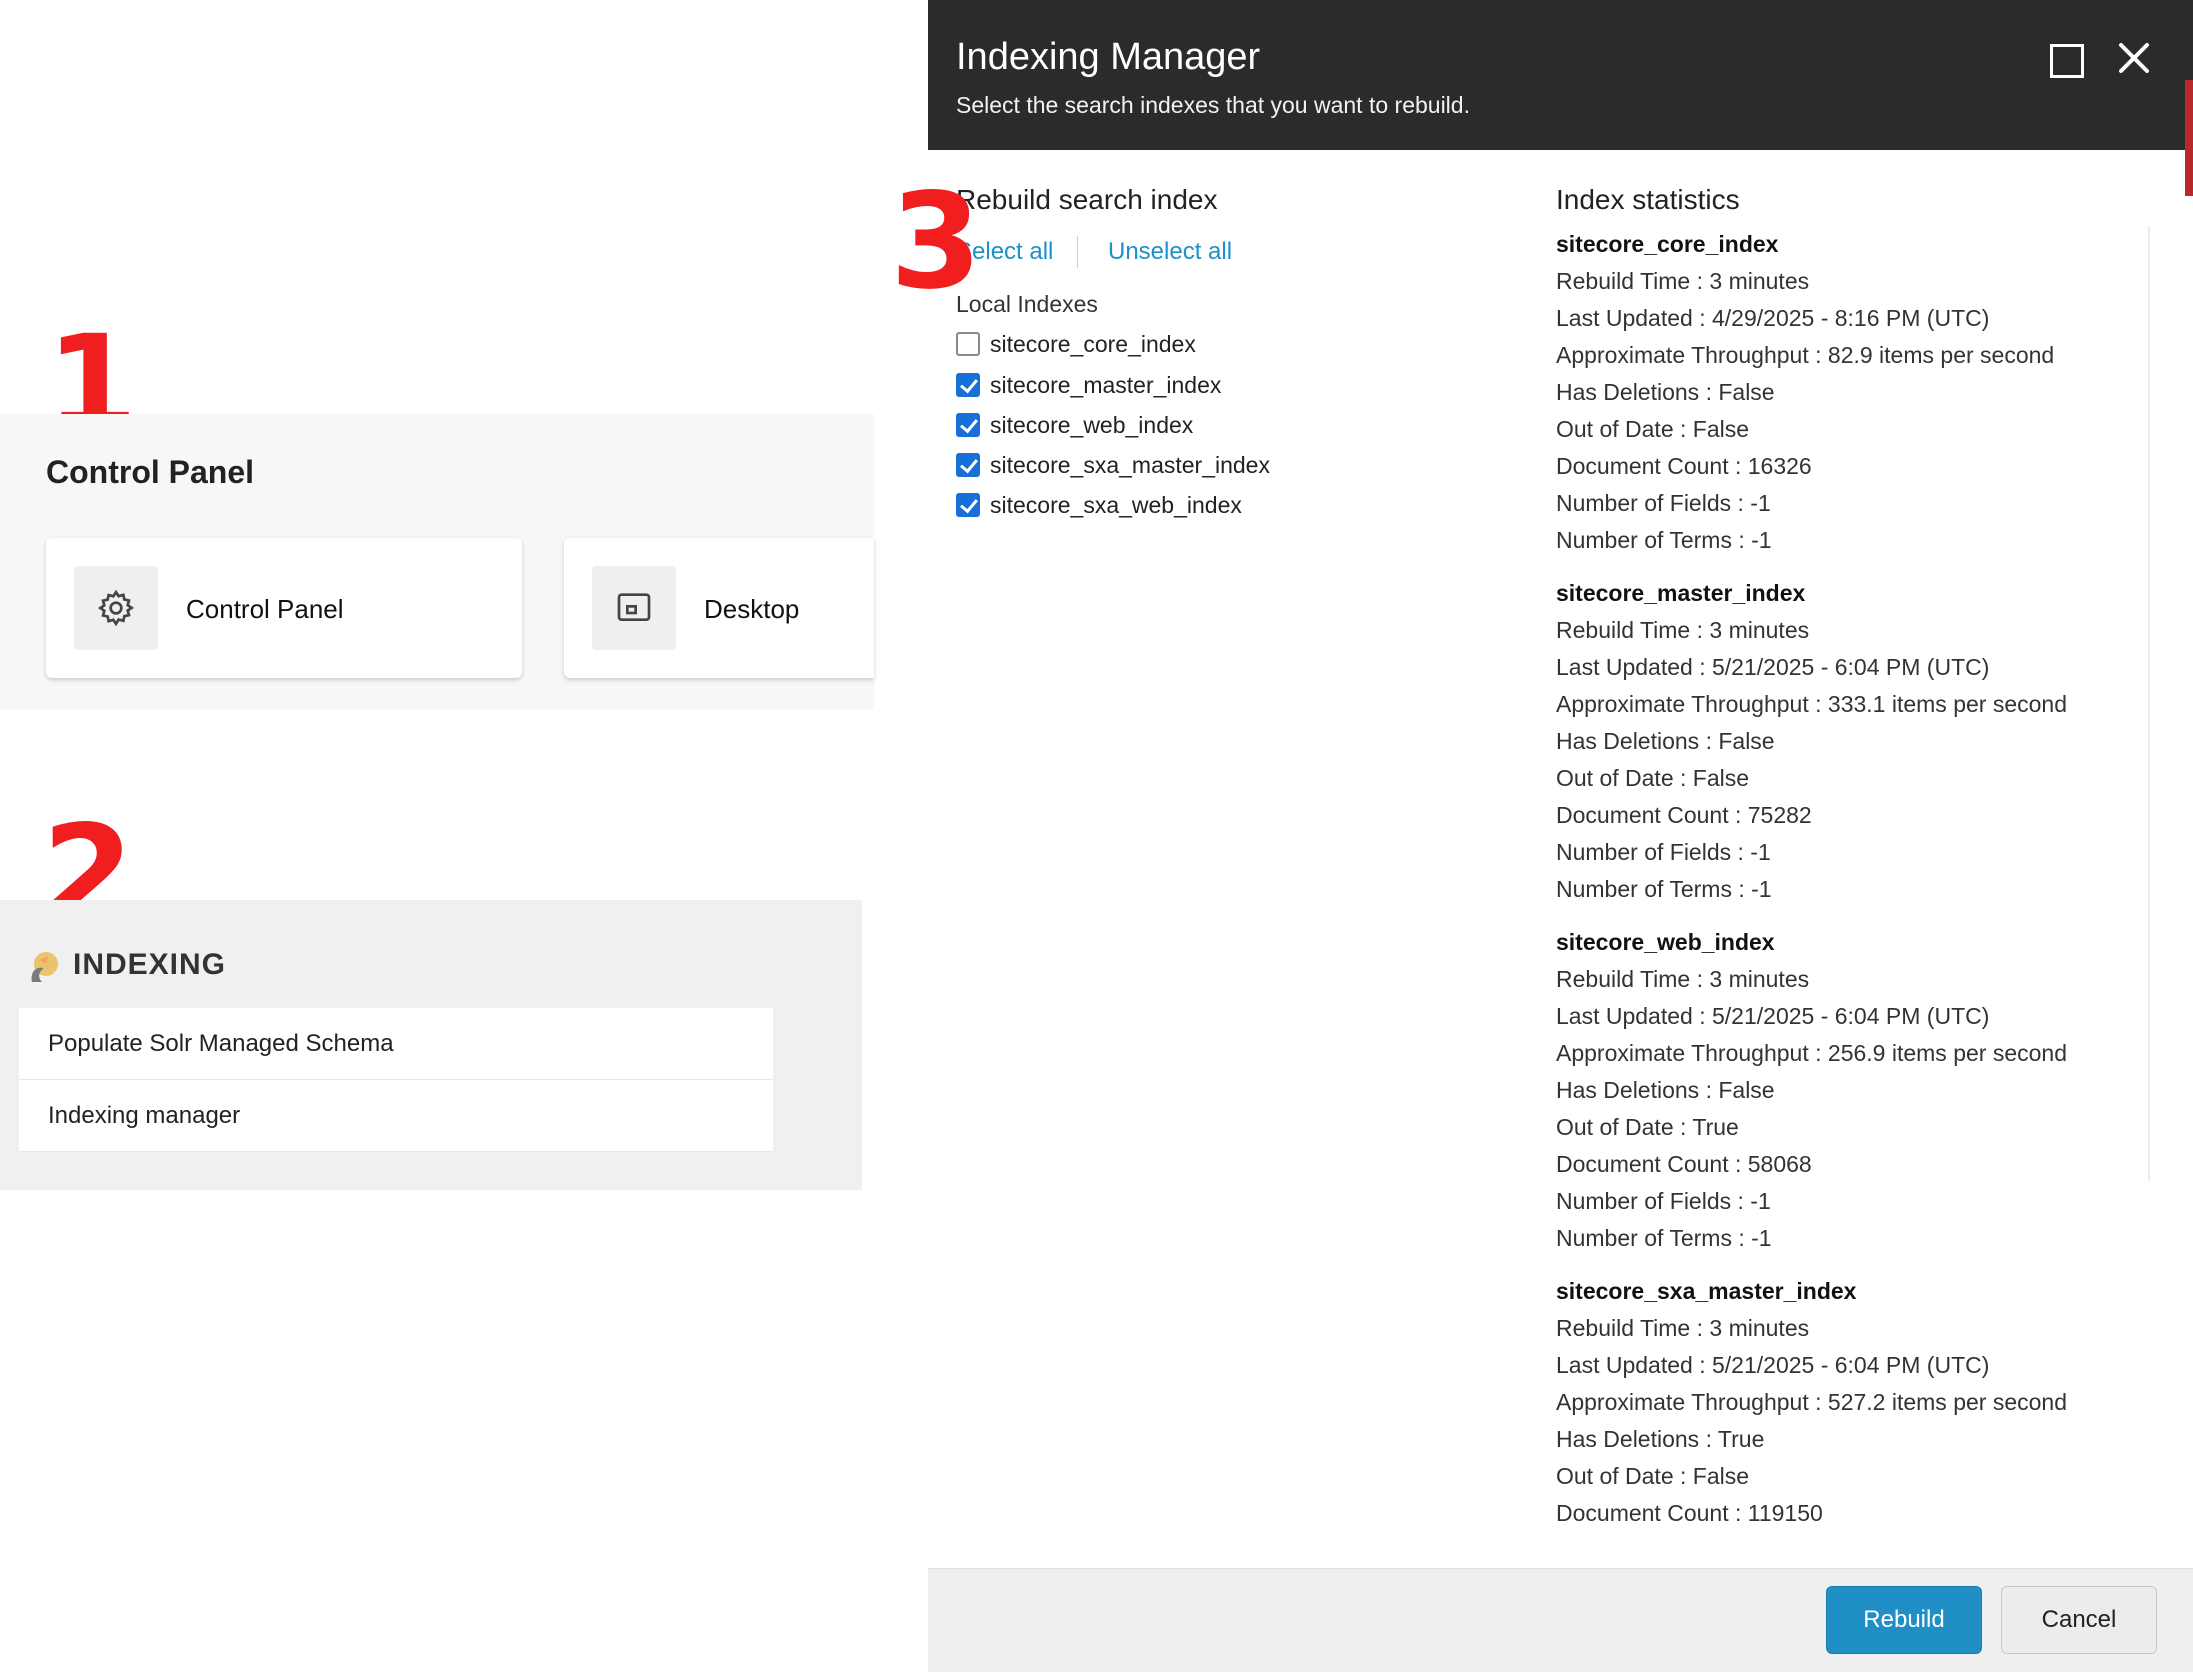 Image resolution: width=2193 pixels, height=1672 pixels. I want to click on index-checkbox-label: sitecore_sxa_master_index, so click(1130, 464).